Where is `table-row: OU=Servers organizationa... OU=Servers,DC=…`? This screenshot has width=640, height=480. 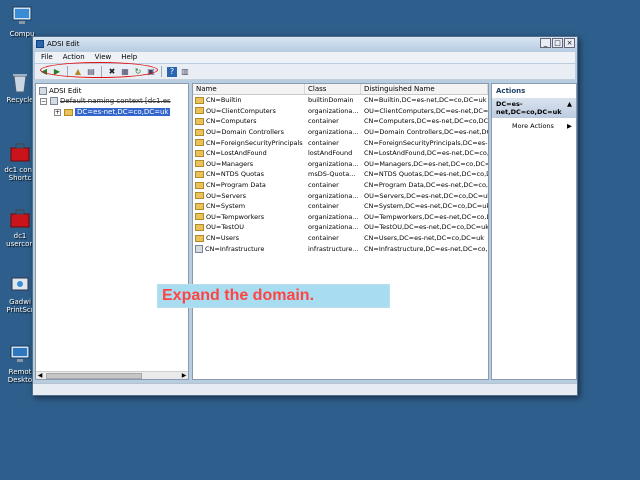 table-row: OU=Servers organizationa... OU=Servers,DC=… is located at coordinates (340, 195).